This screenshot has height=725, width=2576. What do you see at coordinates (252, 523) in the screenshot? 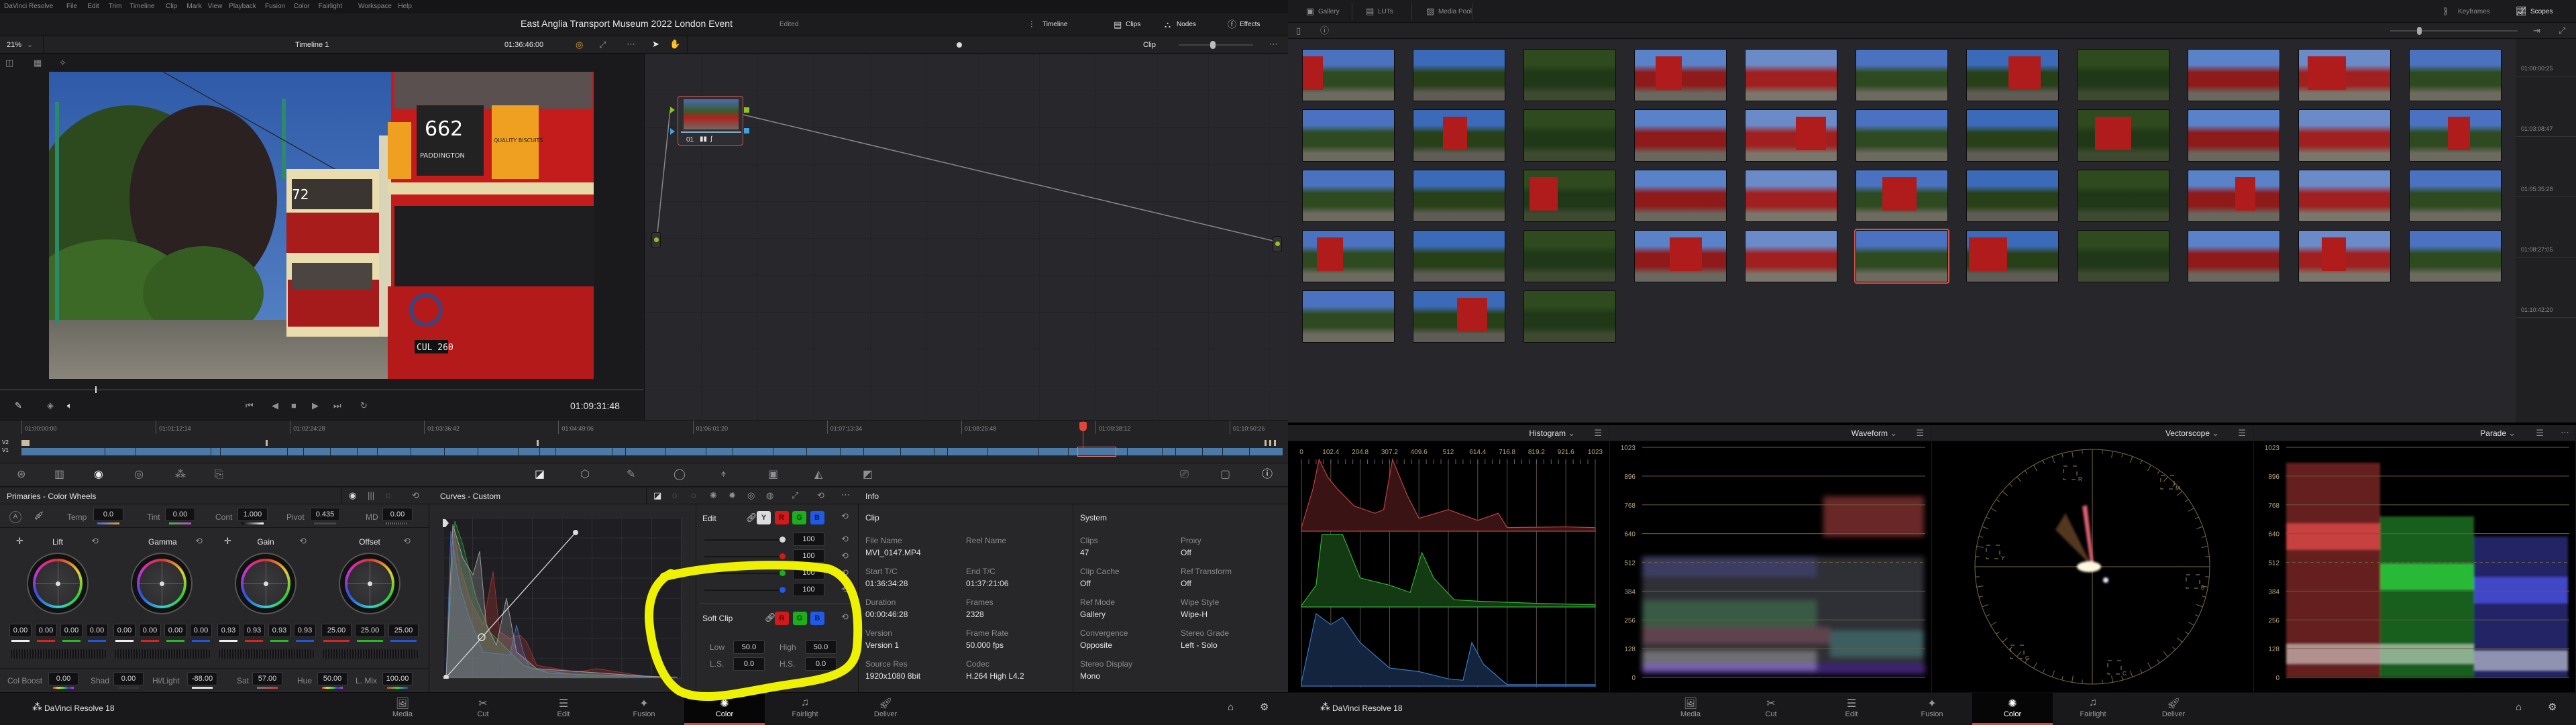
I see `cont-slider-bar` at bounding box center [252, 523].